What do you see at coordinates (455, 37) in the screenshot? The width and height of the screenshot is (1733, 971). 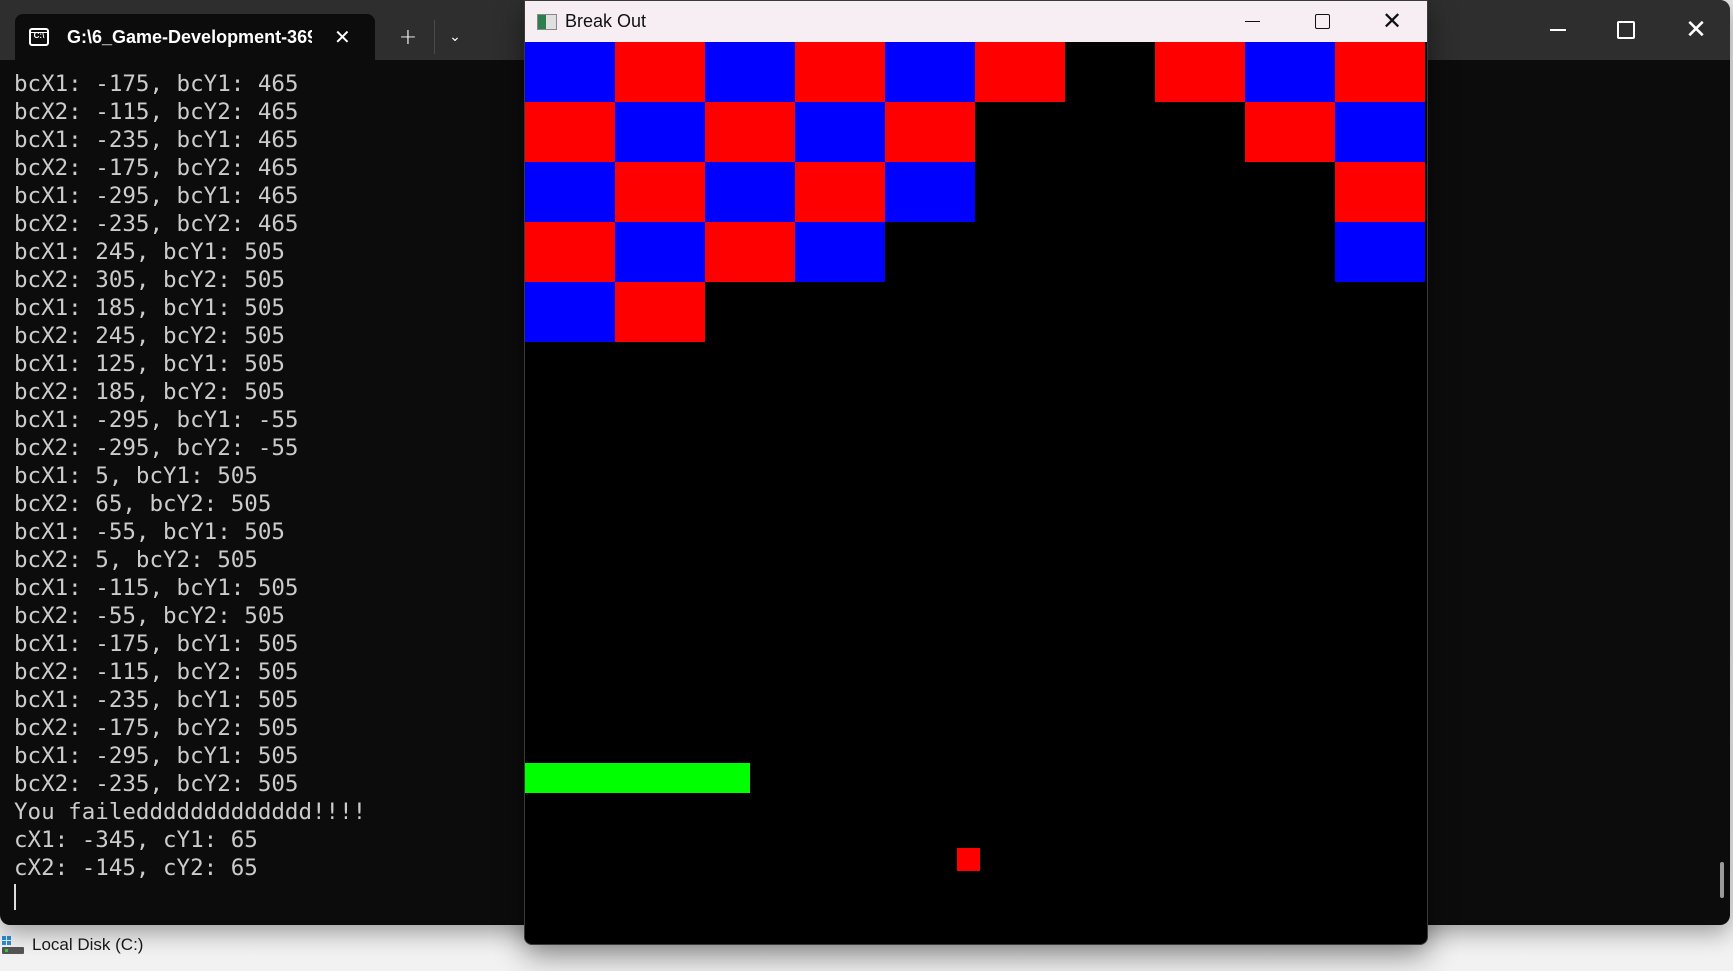 I see `tab-dropdown-button: ⌄` at bounding box center [455, 37].